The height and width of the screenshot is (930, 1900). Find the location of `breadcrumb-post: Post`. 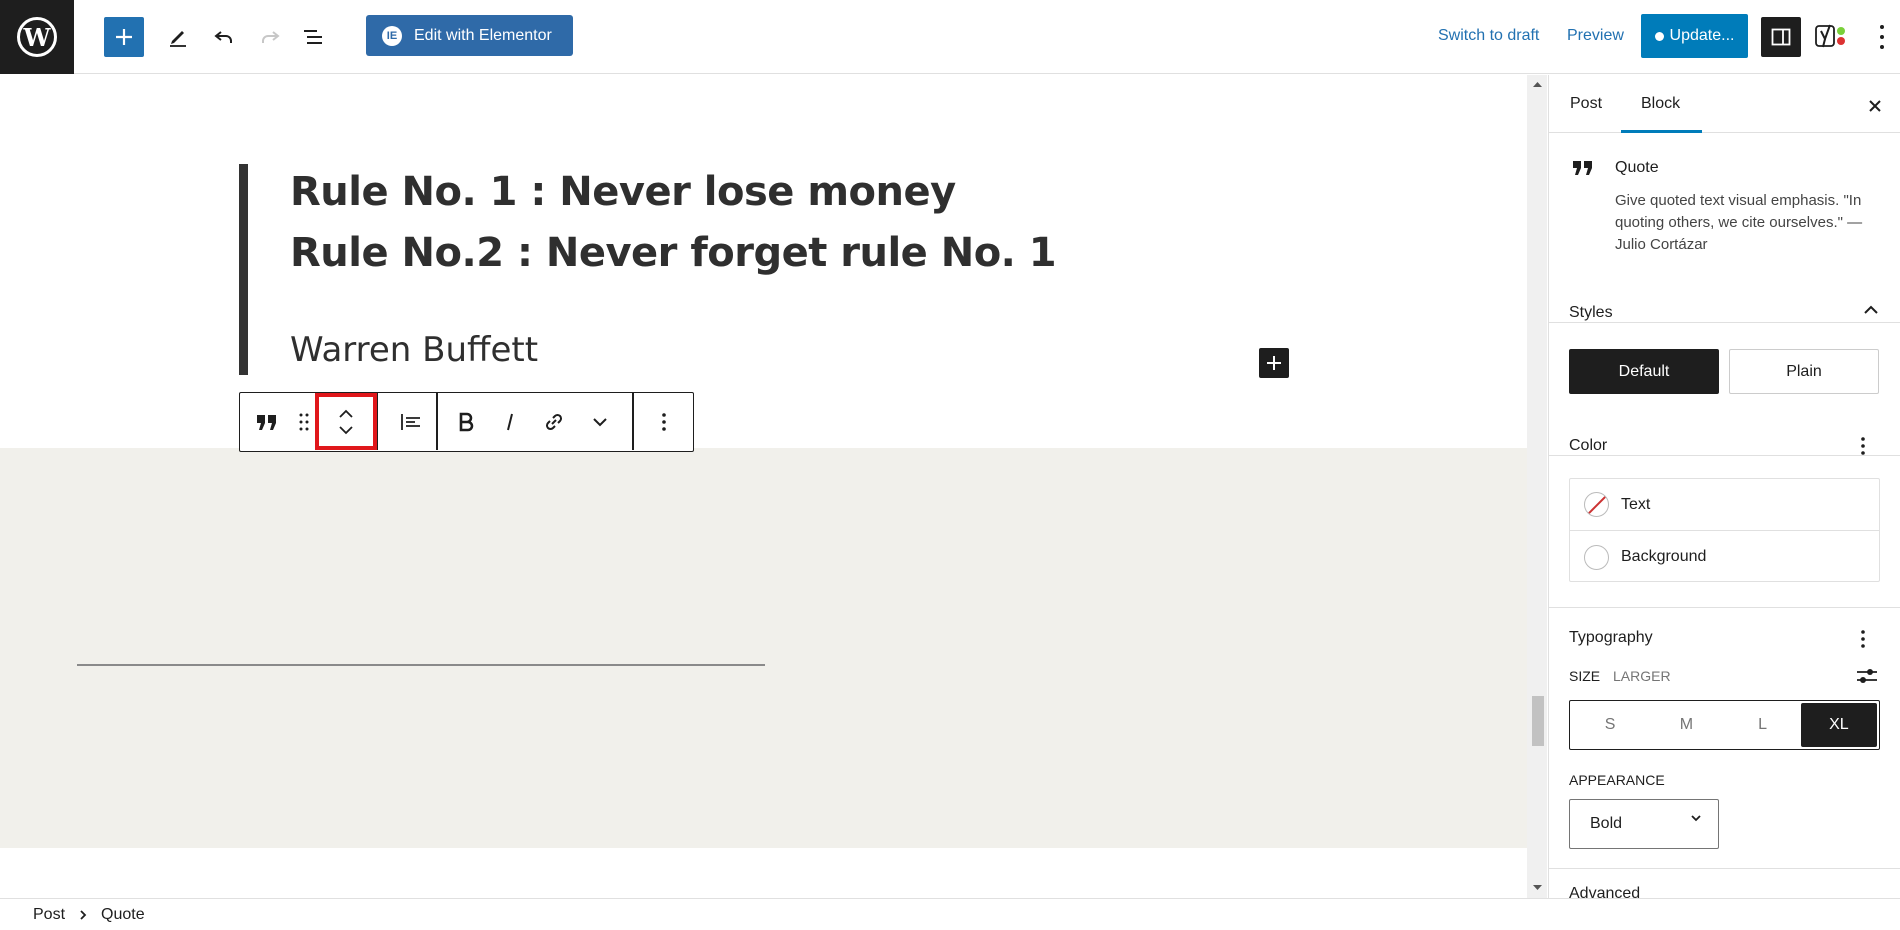

breadcrumb-post: Post is located at coordinates (49, 915).